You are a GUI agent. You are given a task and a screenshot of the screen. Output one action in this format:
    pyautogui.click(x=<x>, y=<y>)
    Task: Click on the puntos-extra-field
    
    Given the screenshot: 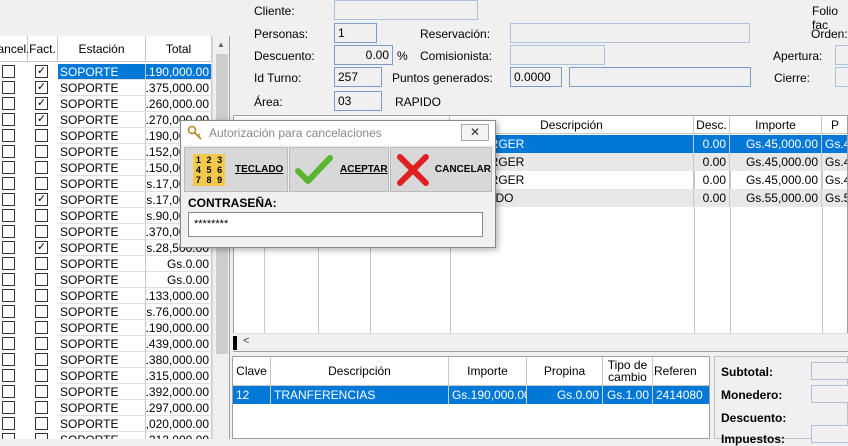 What is the action you would take?
    pyautogui.click(x=660, y=77)
    